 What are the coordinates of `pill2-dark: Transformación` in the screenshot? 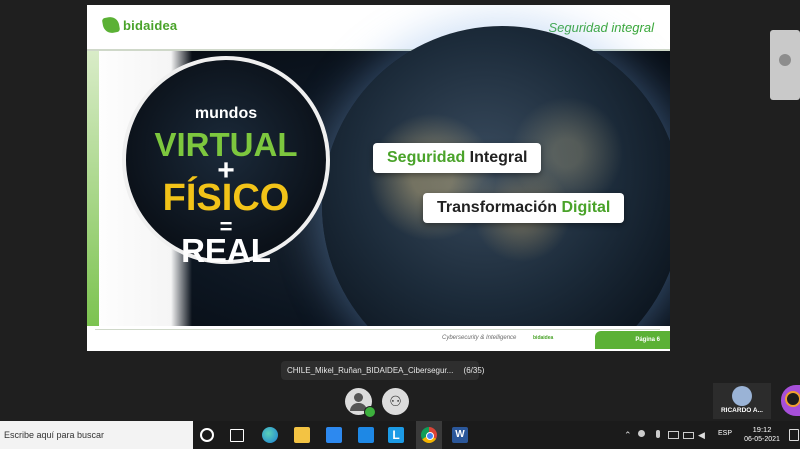 It's located at (497, 207).